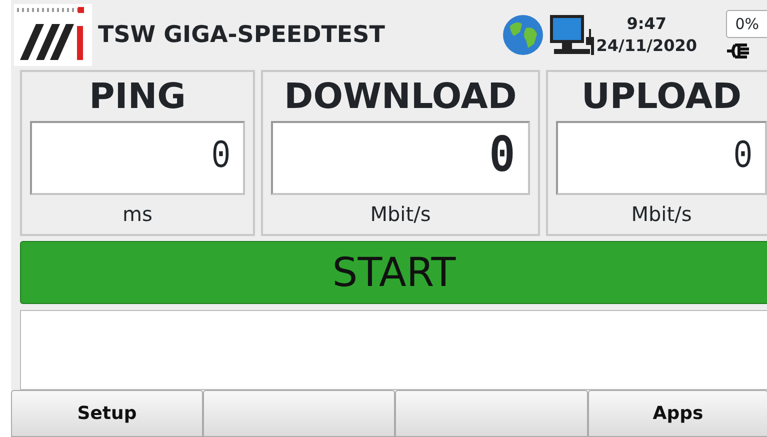  Describe the element at coordinates (647, 24) in the screenshot. I see `clock-time: 9:47` at that location.